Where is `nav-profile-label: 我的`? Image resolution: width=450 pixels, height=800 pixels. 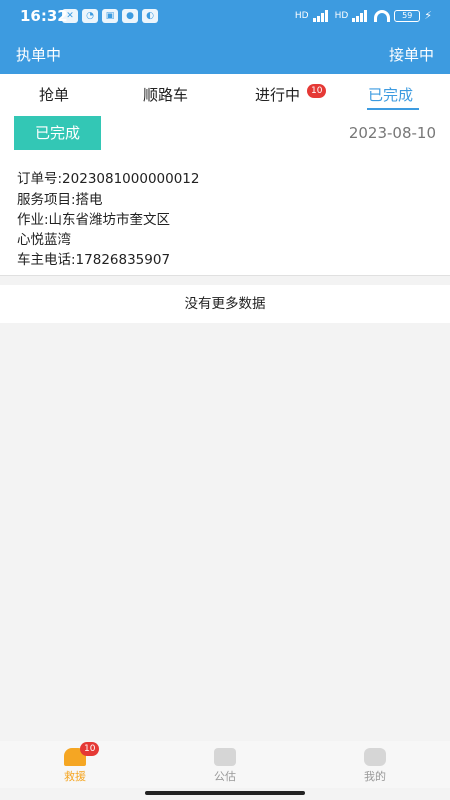 nav-profile-label: 我的 is located at coordinates (375, 776).